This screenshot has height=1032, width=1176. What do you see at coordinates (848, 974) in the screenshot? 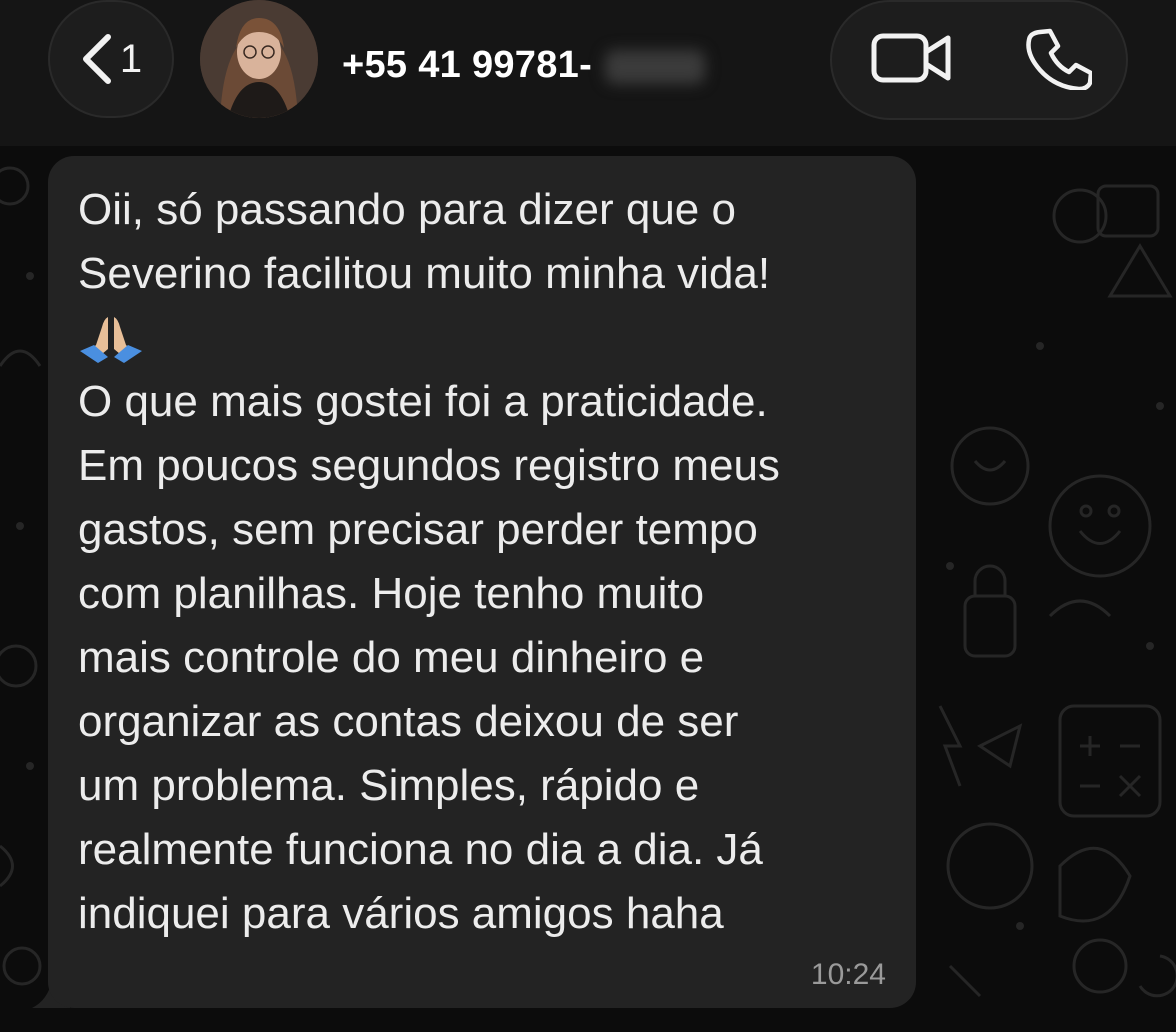
I see `message-timestamp: 10:24` at bounding box center [848, 974].